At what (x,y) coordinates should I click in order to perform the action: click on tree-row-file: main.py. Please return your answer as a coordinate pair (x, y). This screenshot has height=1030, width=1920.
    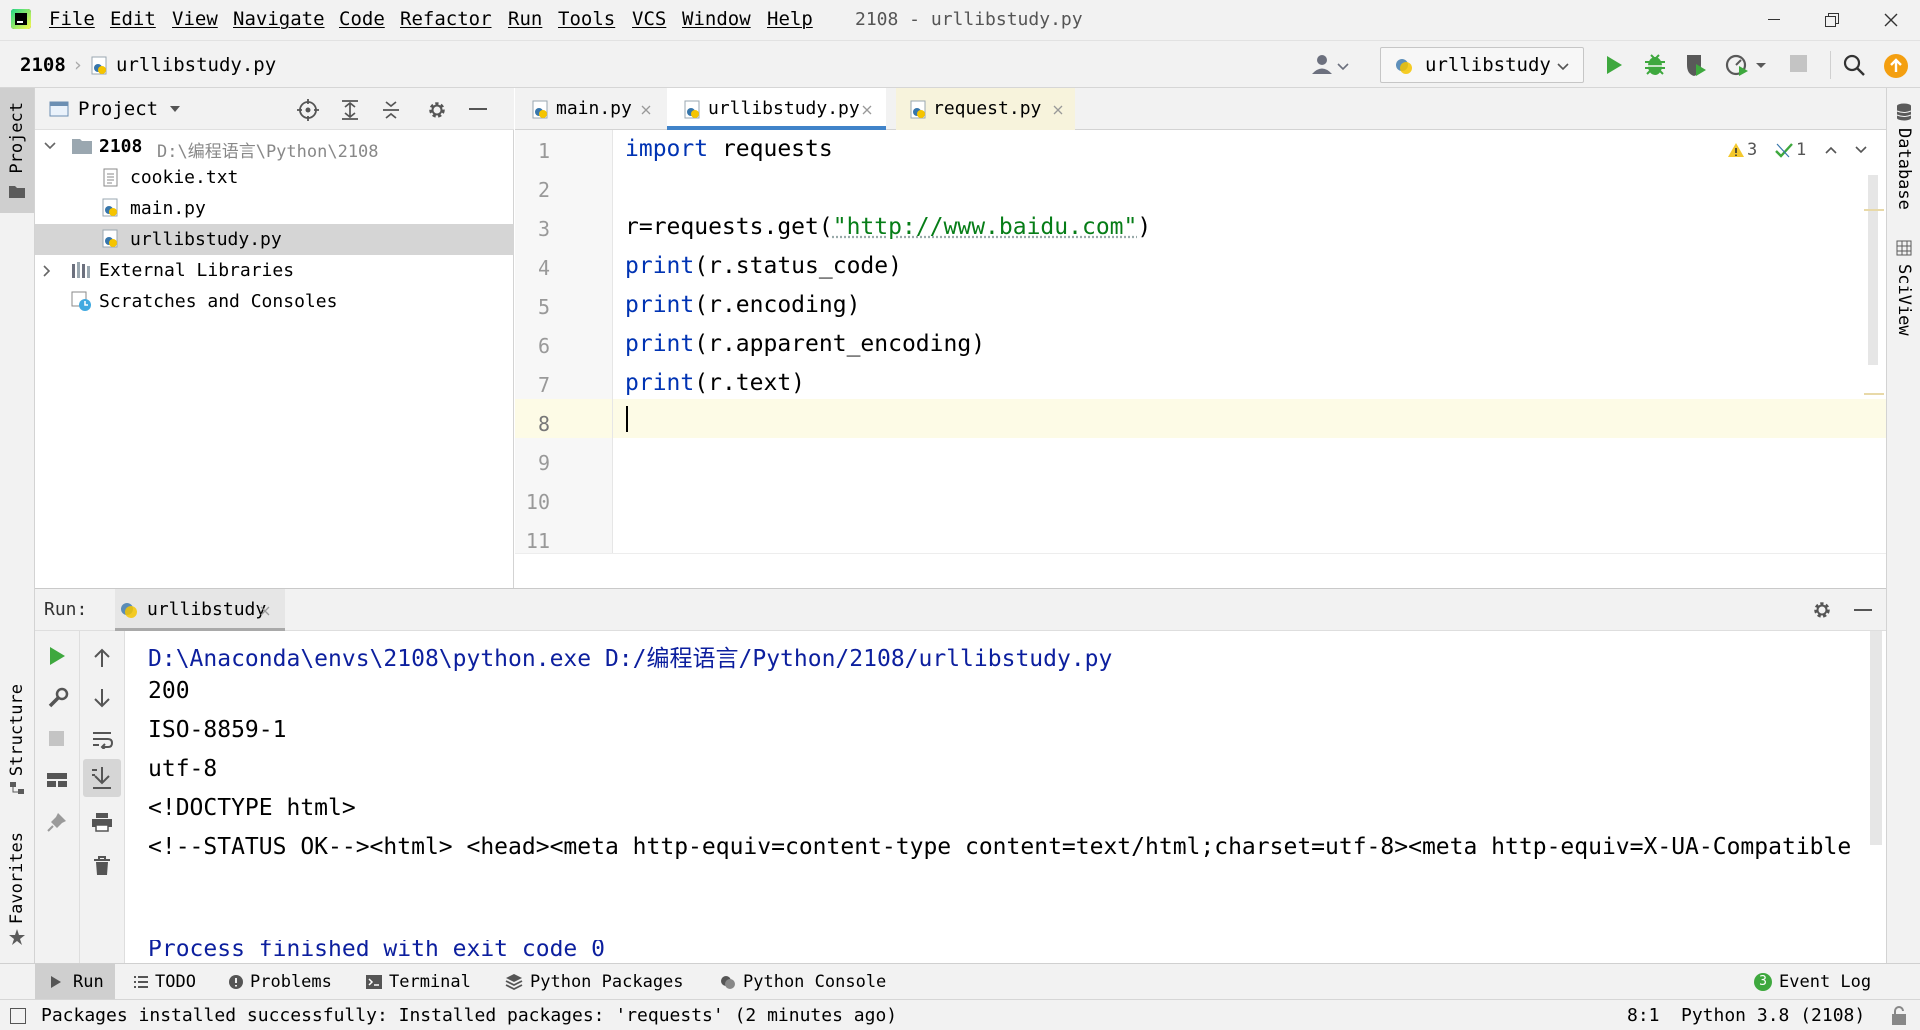
    Looking at the image, I should click on (274, 208).